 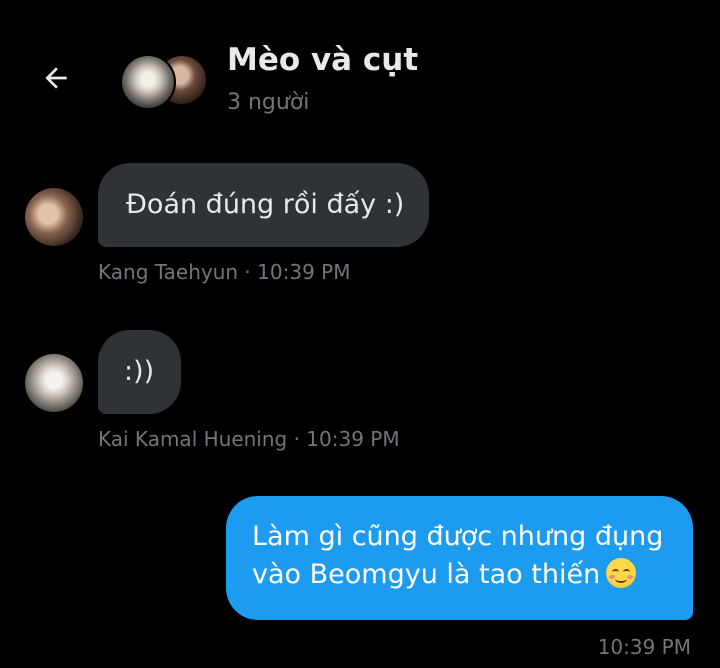 What do you see at coordinates (268, 102) in the screenshot?
I see `member-count: 3 người` at bounding box center [268, 102].